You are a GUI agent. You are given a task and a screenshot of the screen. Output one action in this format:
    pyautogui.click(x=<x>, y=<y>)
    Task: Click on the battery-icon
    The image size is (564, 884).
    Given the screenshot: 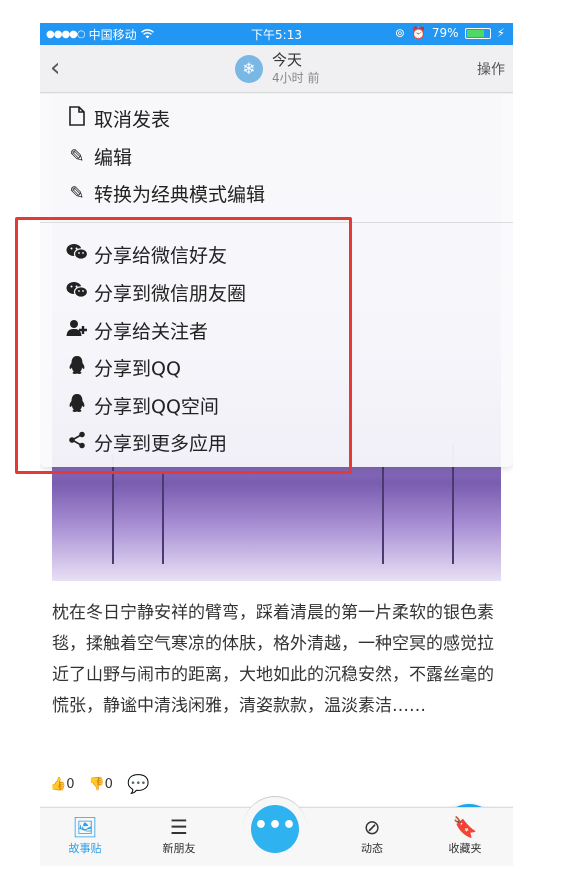 What is the action you would take?
    pyautogui.click(x=477, y=33)
    